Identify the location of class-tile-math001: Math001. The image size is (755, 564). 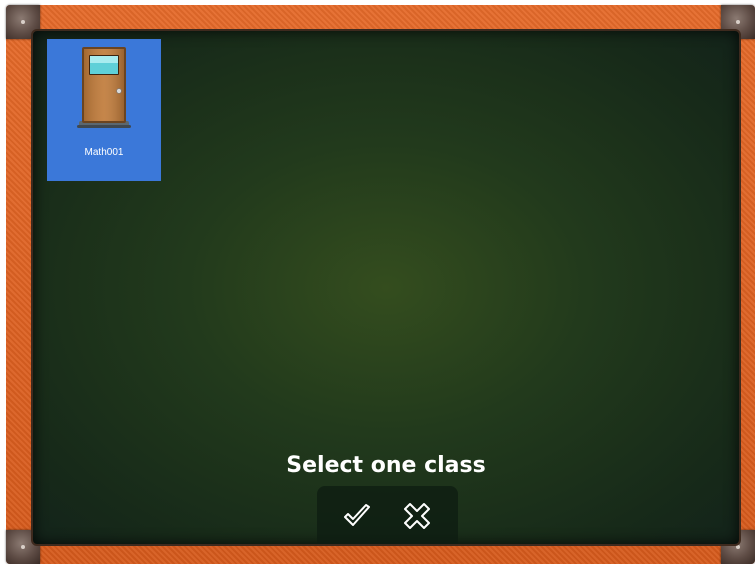
(104, 110).